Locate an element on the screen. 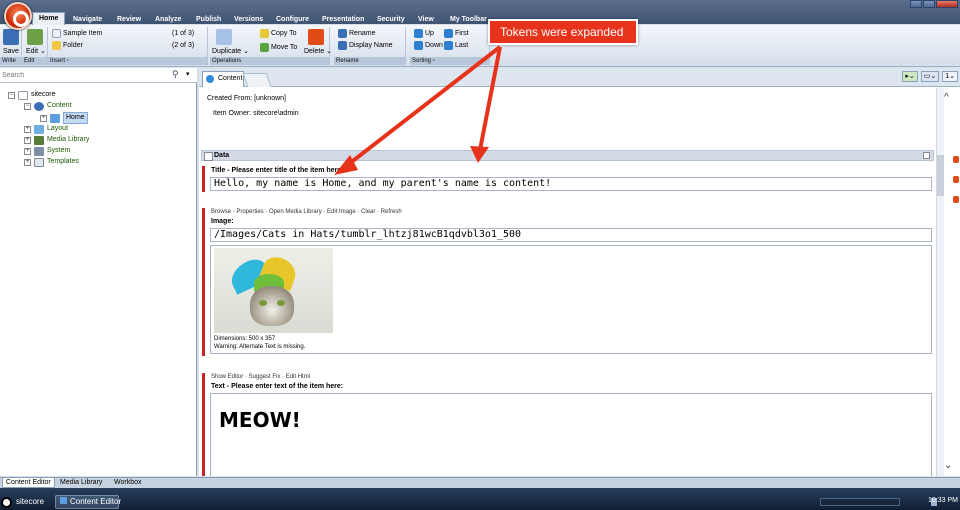 The image size is (960, 510). tab-navigate: Navigate is located at coordinates (87, 19).